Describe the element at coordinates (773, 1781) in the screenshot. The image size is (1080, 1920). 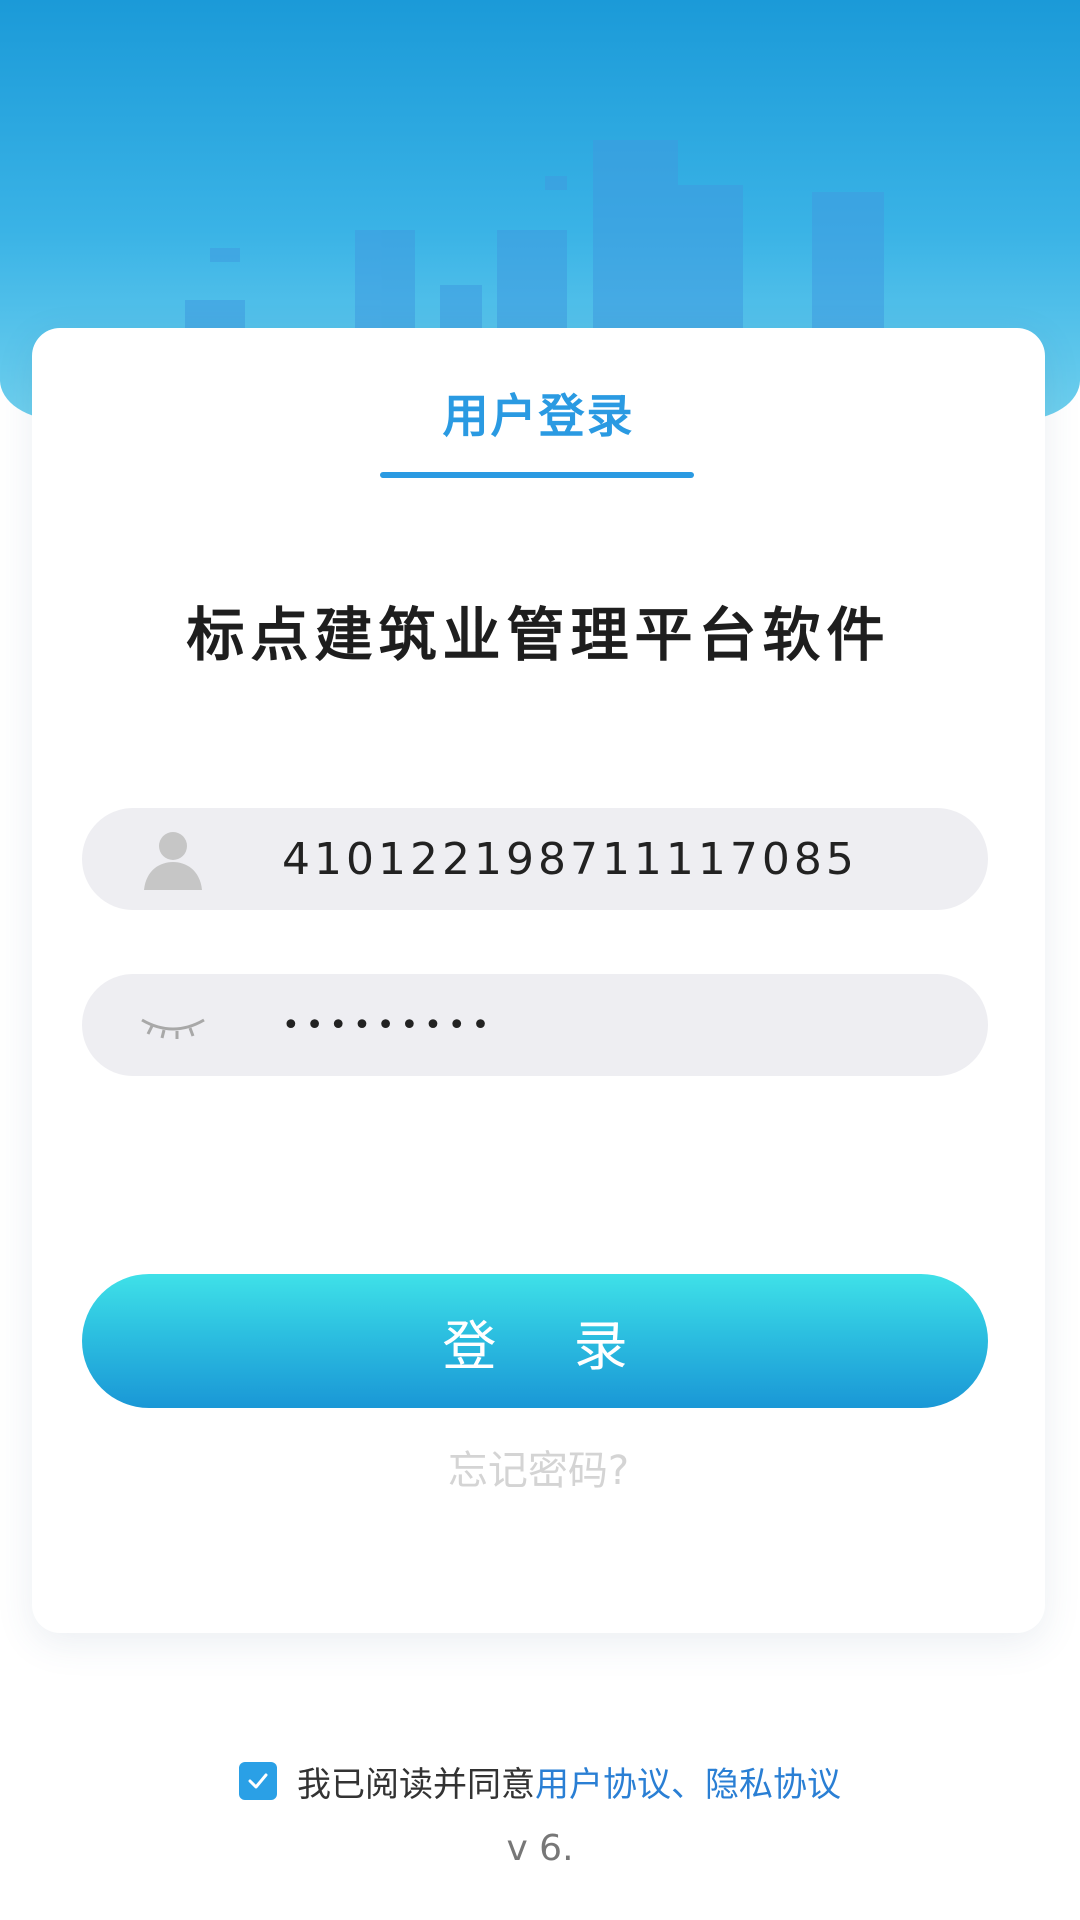
I see `privacy-agreement-link: 隐私协议` at that location.